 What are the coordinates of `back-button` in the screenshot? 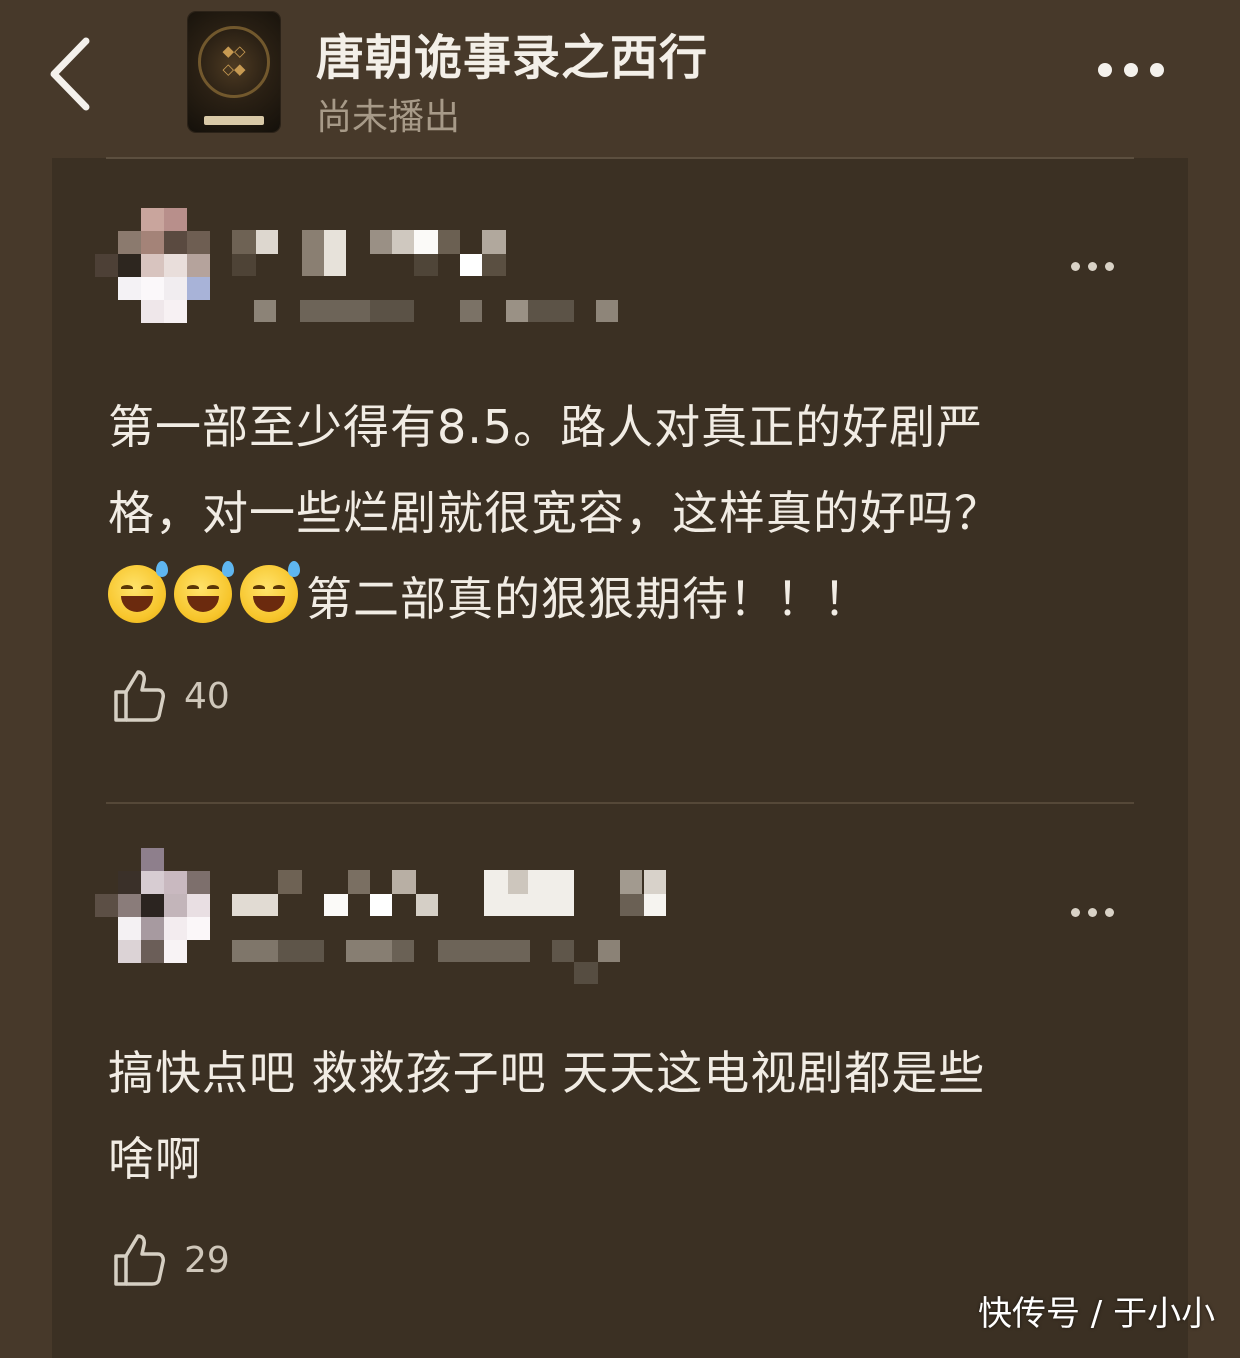 It's located at (70, 74).